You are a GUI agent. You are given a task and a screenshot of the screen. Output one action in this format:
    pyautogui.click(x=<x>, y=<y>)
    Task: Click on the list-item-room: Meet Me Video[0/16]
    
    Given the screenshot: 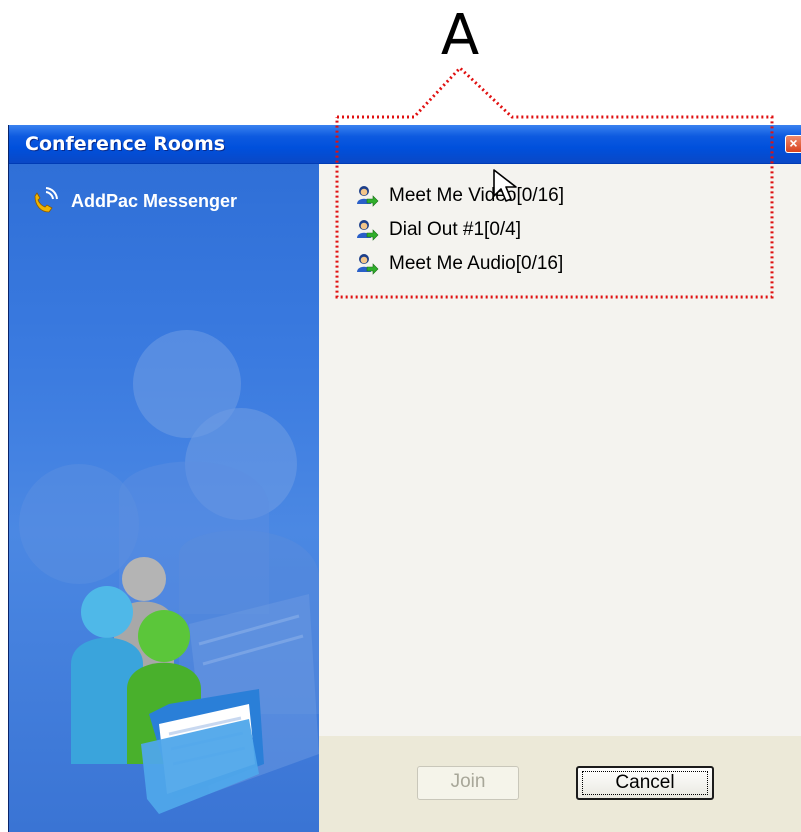 What is the action you would take?
    pyautogui.click(x=459, y=196)
    